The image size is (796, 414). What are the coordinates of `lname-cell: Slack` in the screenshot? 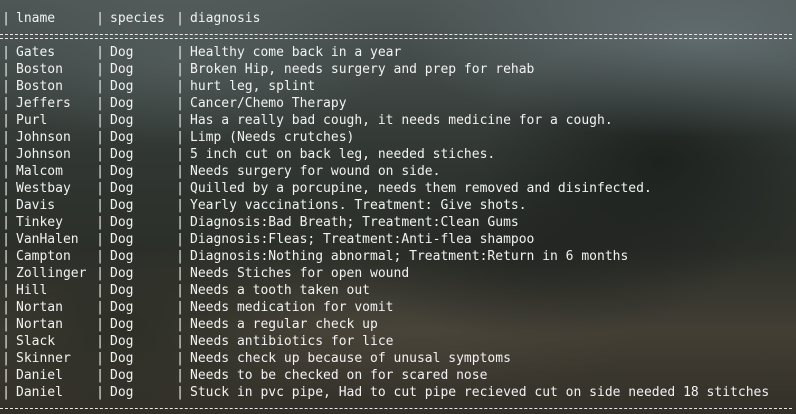 It's located at (36, 341).